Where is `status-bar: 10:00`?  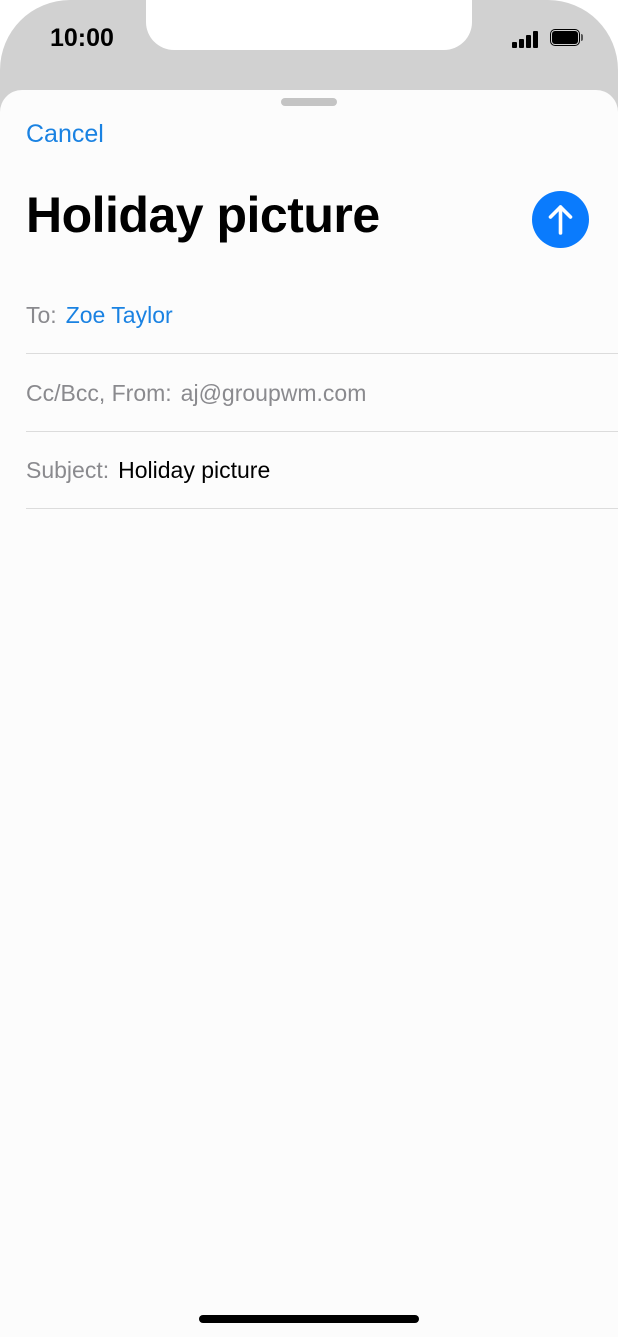 status-bar: 10:00 is located at coordinates (309, 45).